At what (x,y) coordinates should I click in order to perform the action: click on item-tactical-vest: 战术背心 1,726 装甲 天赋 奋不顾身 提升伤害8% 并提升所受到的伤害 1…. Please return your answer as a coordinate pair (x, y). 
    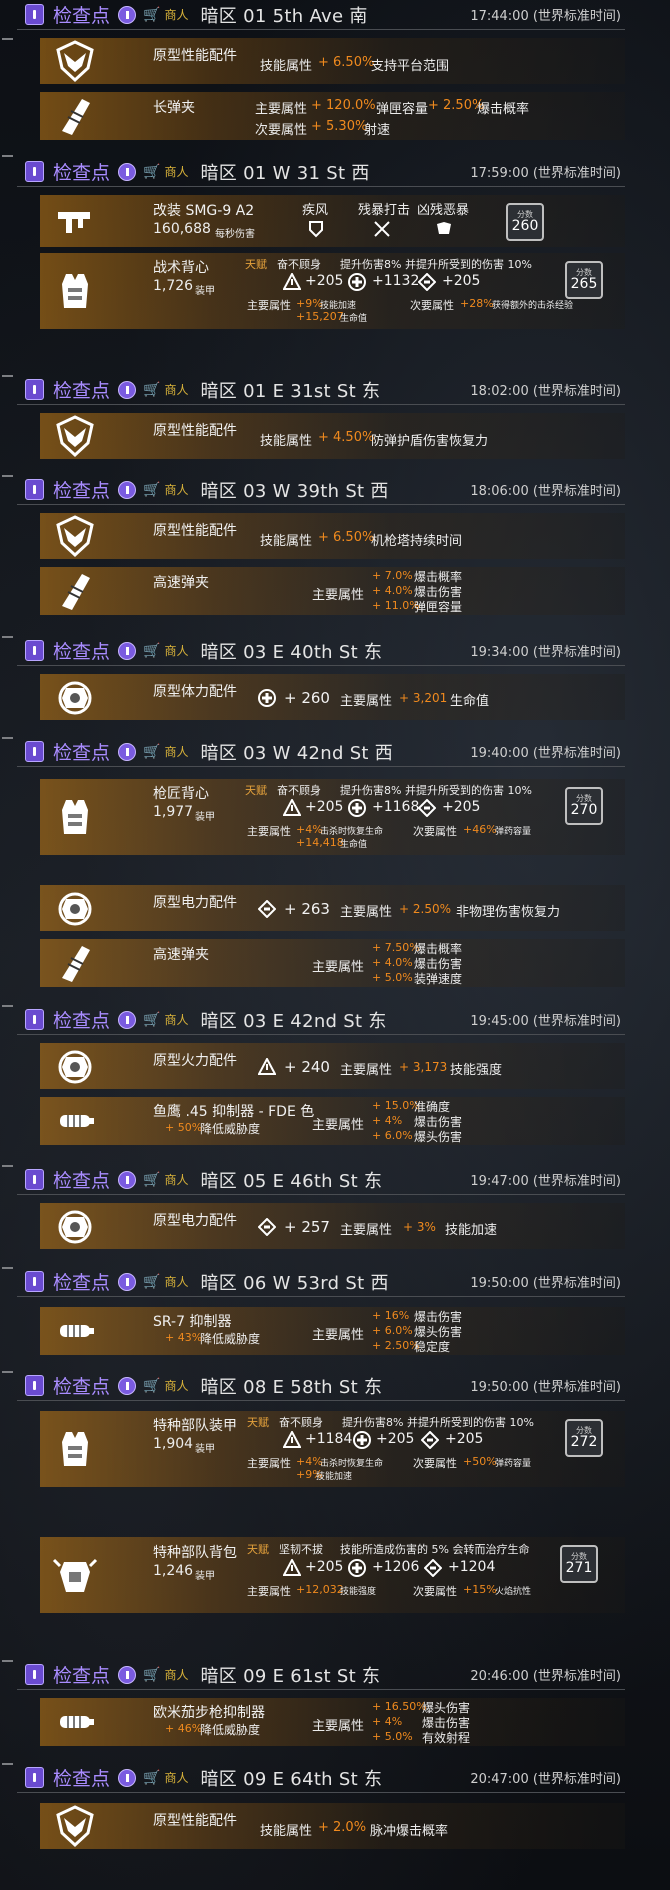
    Looking at the image, I should click on (332, 291).